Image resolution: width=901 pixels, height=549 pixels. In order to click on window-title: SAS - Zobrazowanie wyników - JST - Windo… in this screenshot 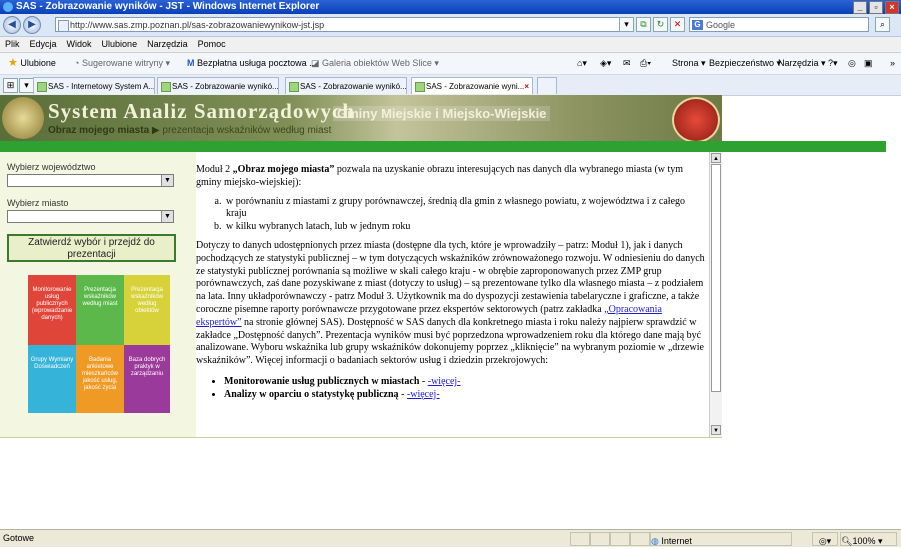, I will do `click(168, 6)`.